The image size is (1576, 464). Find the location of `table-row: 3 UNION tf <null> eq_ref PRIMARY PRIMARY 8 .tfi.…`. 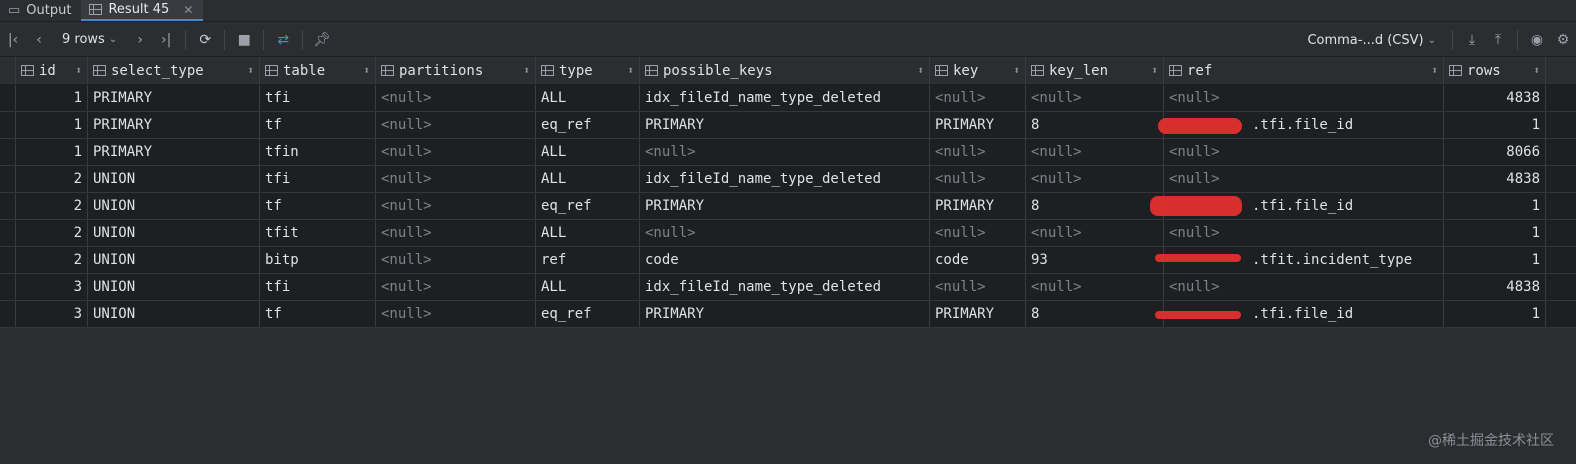

table-row: 3 UNION tf <null> eq_ref PRIMARY PRIMARY 8 .tfi.… is located at coordinates (788, 314).